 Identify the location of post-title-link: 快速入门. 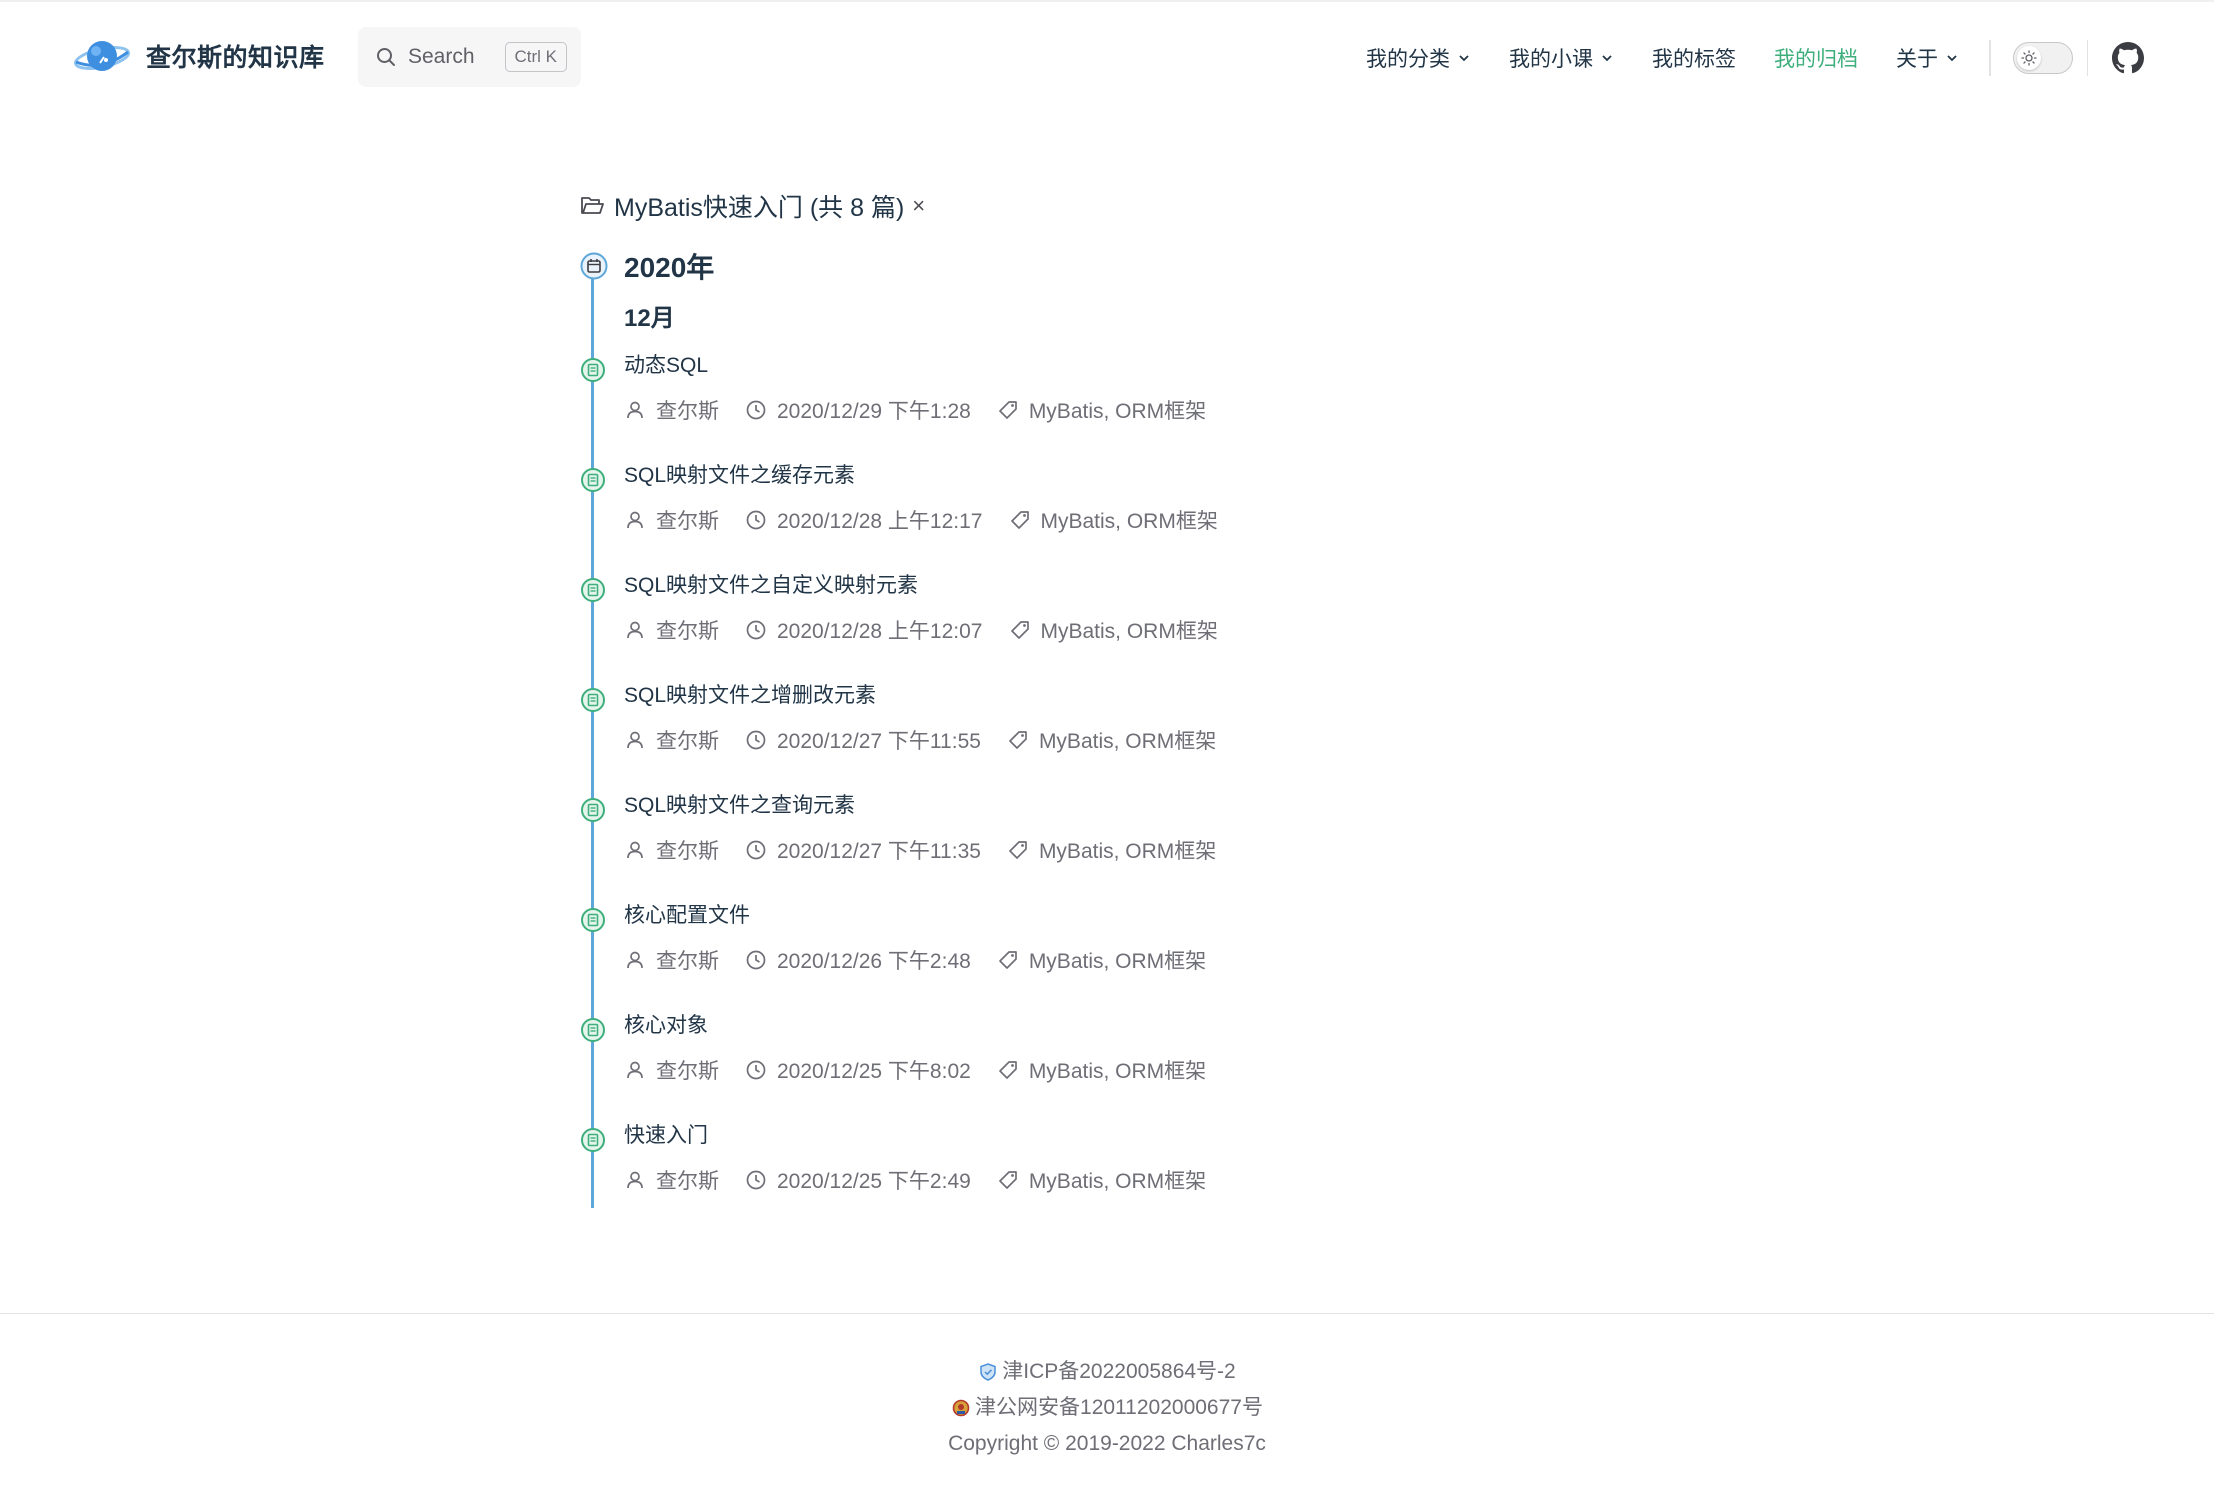
(1012, 1136).